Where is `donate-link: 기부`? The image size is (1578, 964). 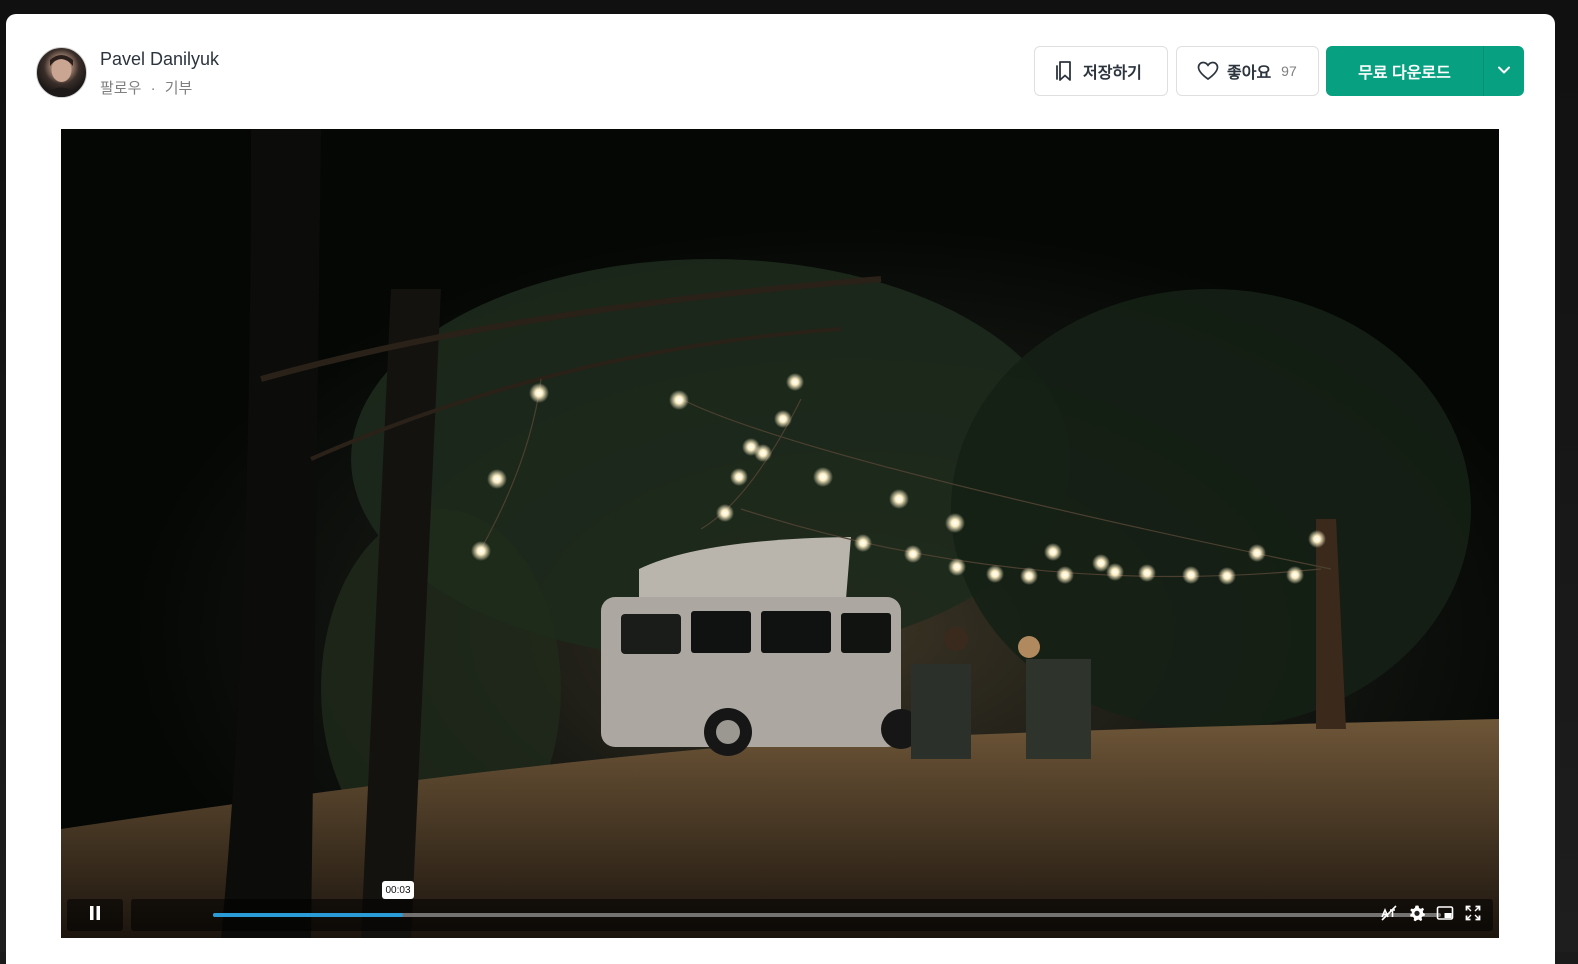 donate-link: 기부 is located at coordinates (179, 88).